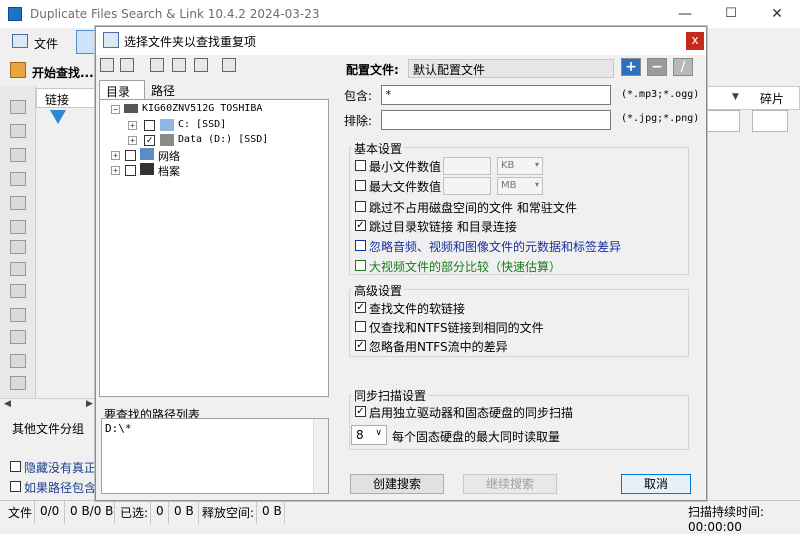  What do you see at coordinates (18, 247) in the screenshot?
I see `delete-icon` at bounding box center [18, 247].